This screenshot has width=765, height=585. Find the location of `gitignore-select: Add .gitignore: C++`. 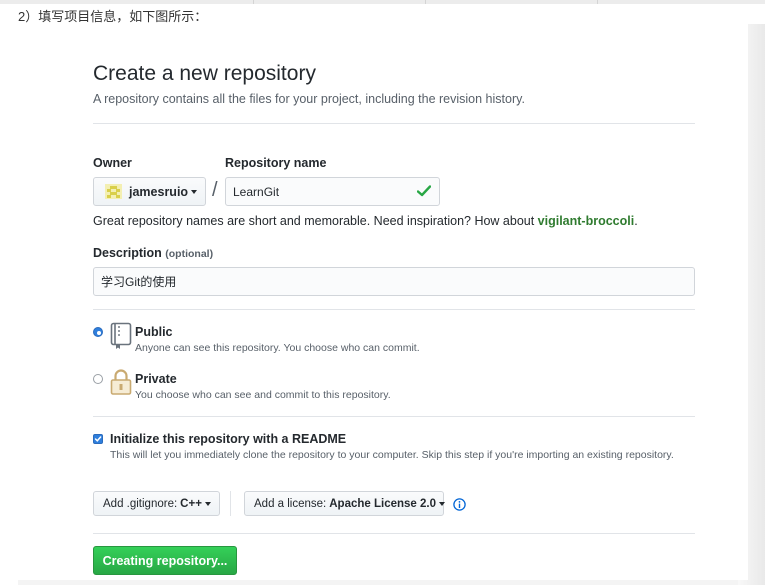

gitignore-select: Add .gitignore: C++ is located at coordinates (156, 503).